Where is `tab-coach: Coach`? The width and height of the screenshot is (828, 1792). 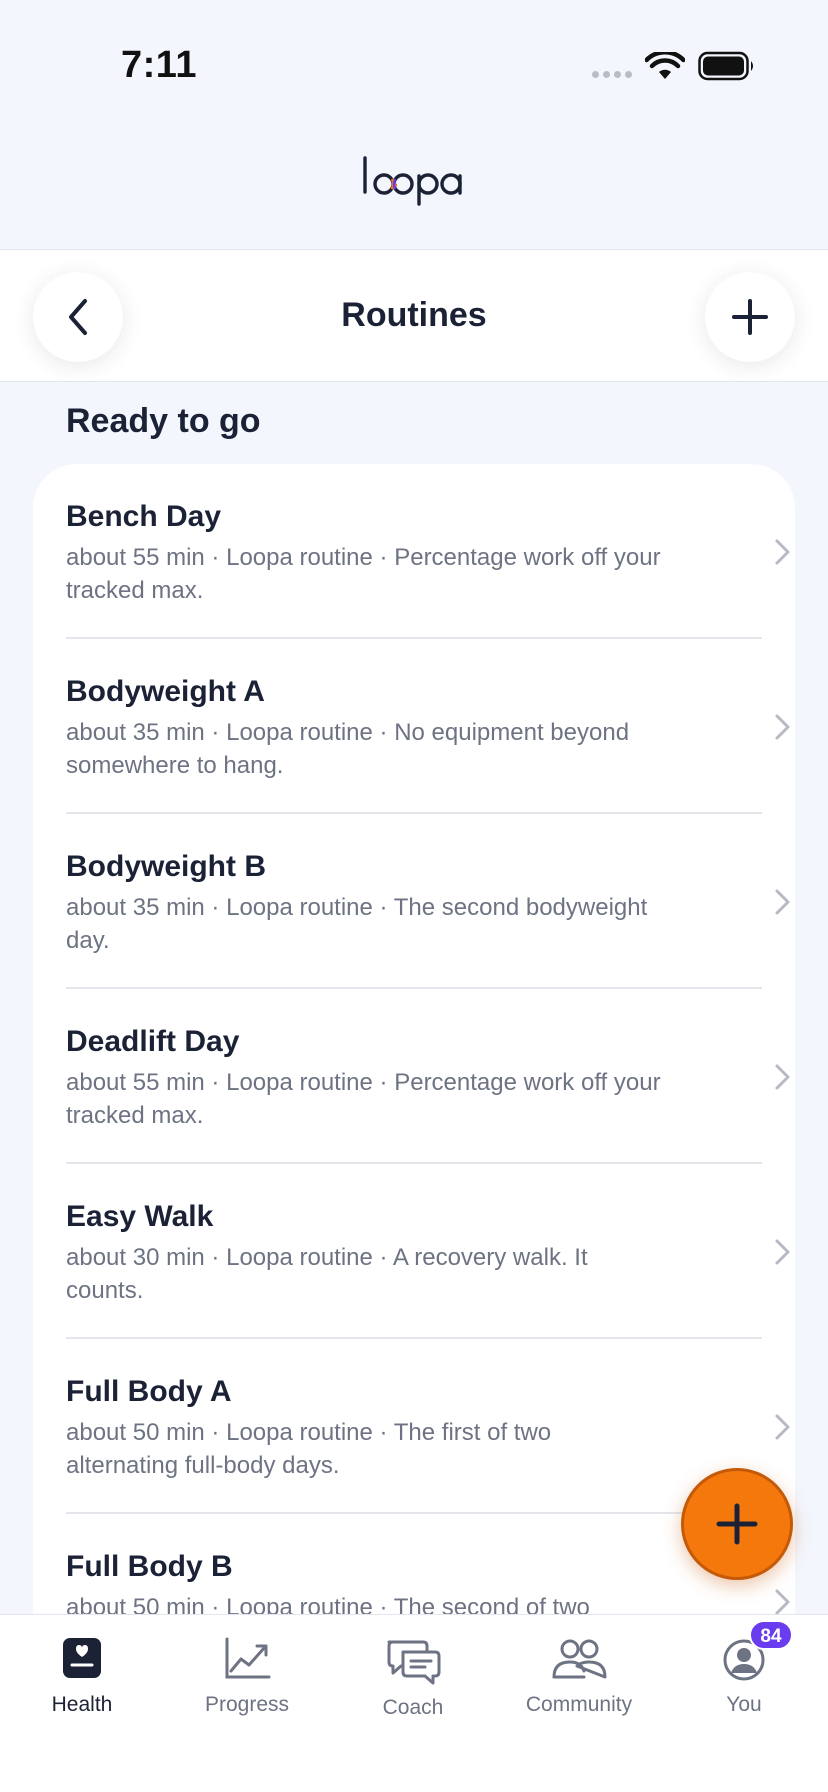
tab-coach: Coach is located at coordinates (413, 1678).